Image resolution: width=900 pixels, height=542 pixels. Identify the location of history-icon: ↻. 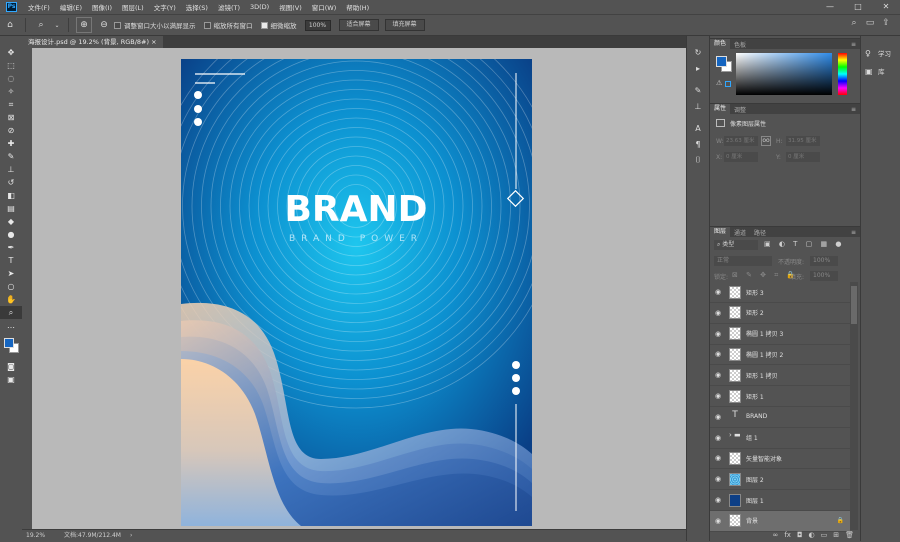
(698, 52).